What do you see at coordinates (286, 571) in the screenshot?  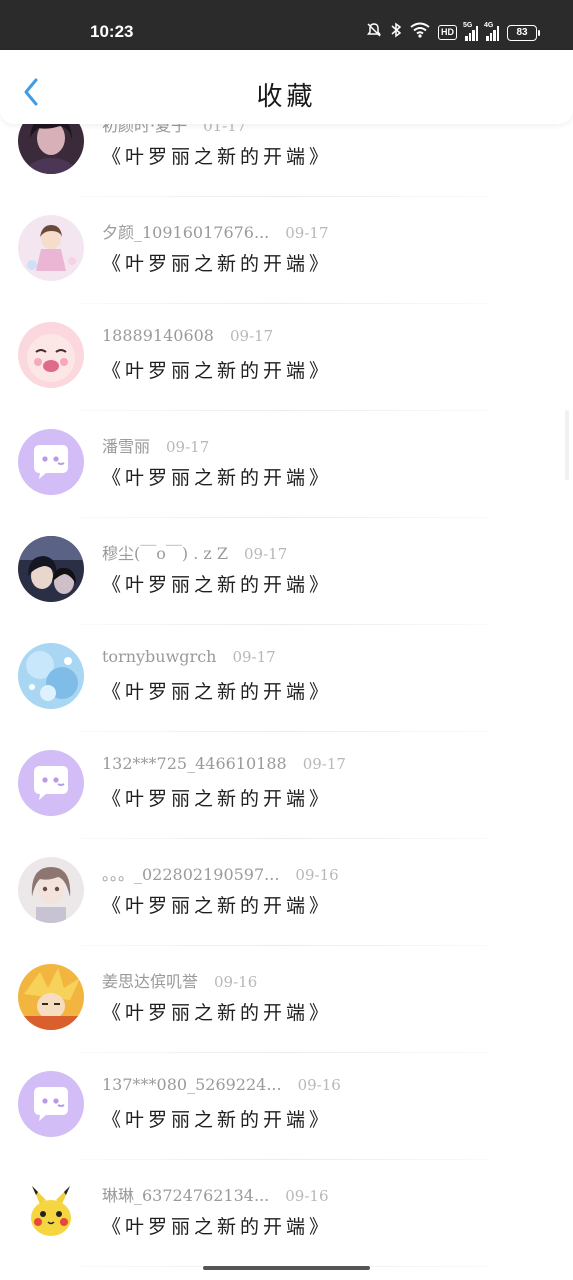 I see `favorite-list-item: 穆尘(￣o￣) . z Z 09-17 《叶罗丽之新的开端》` at bounding box center [286, 571].